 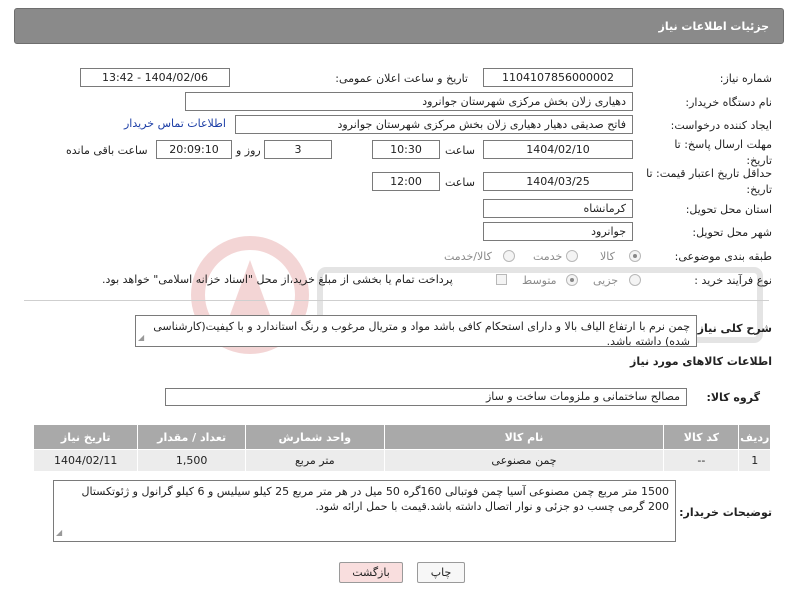 What do you see at coordinates (501, 279) in the screenshot?
I see `treasury-bonds-checkbox` at bounding box center [501, 279].